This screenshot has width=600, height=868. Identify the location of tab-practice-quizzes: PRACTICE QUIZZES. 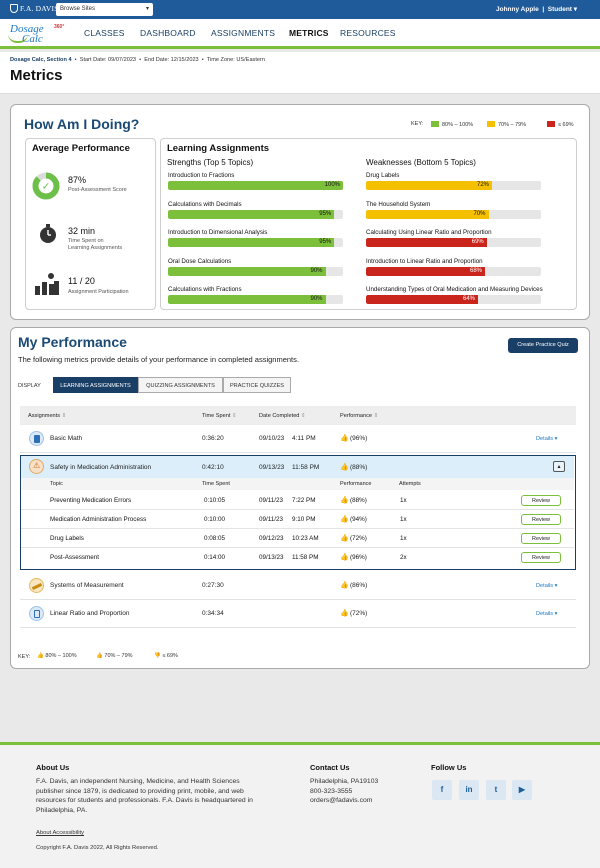
(257, 385).